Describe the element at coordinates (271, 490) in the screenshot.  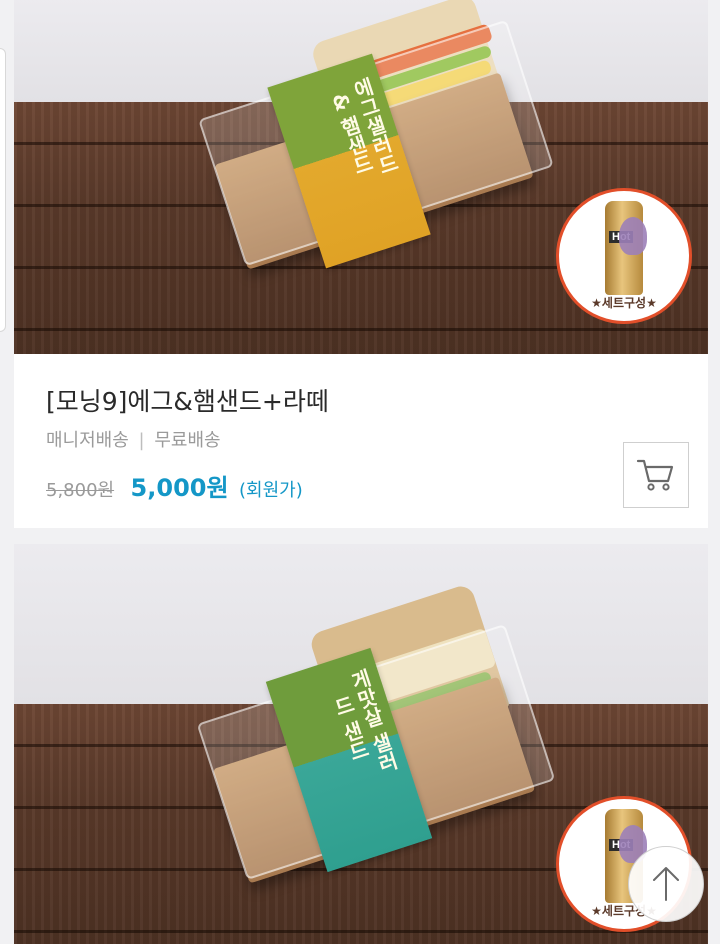
I see `member-price-note: (회원가)` at that location.